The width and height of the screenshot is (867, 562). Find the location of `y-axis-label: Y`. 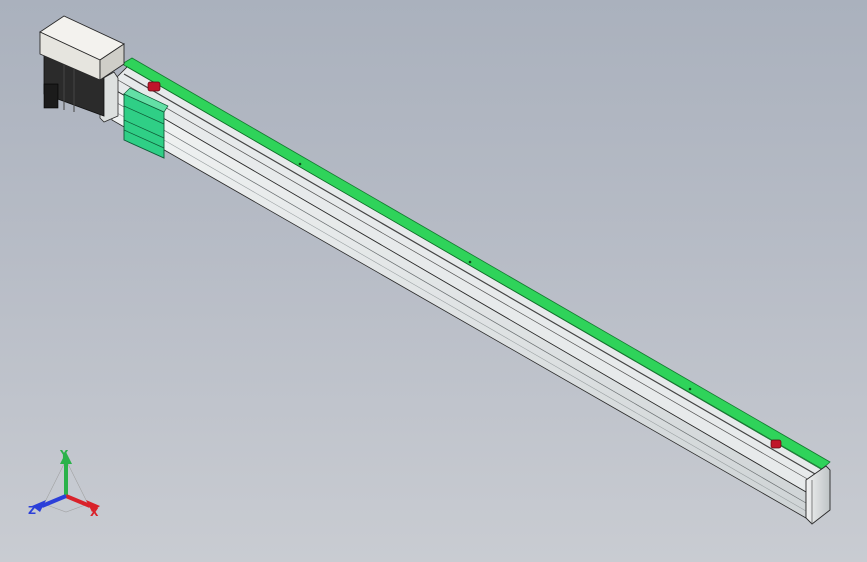

y-axis-label: Y is located at coordinates (64, 454).